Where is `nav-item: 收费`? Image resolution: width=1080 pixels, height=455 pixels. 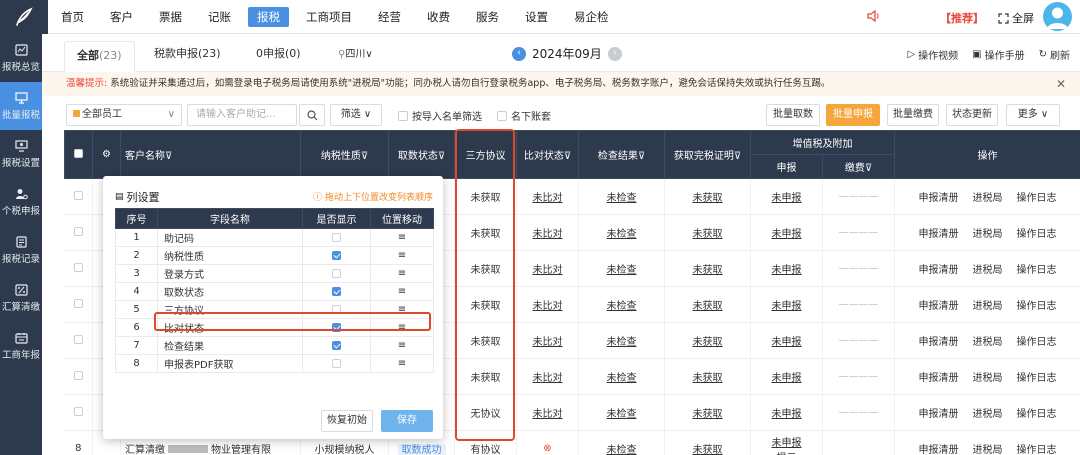
nav-item: 收费 is located at coordinates (438, 17).